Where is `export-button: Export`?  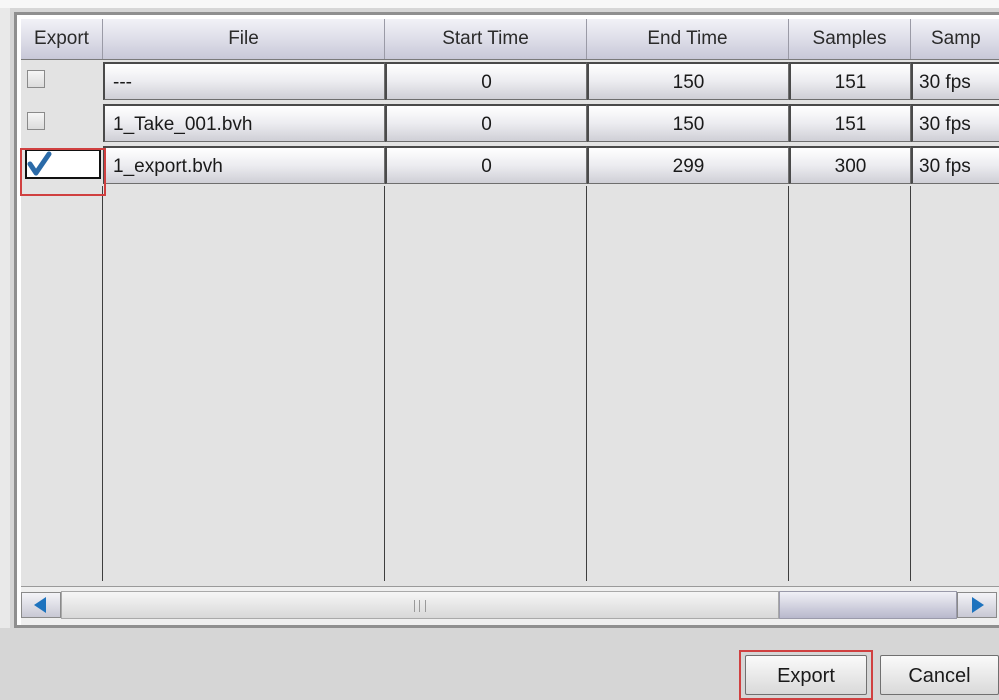 export-button: Export is located at coordinates (806, 675).